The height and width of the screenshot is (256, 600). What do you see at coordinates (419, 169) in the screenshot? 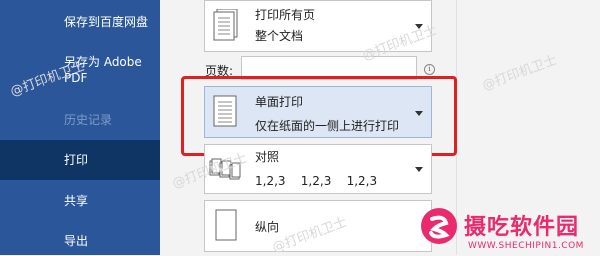
I see `chevron-down-icon` at bounding box center [419, 169].